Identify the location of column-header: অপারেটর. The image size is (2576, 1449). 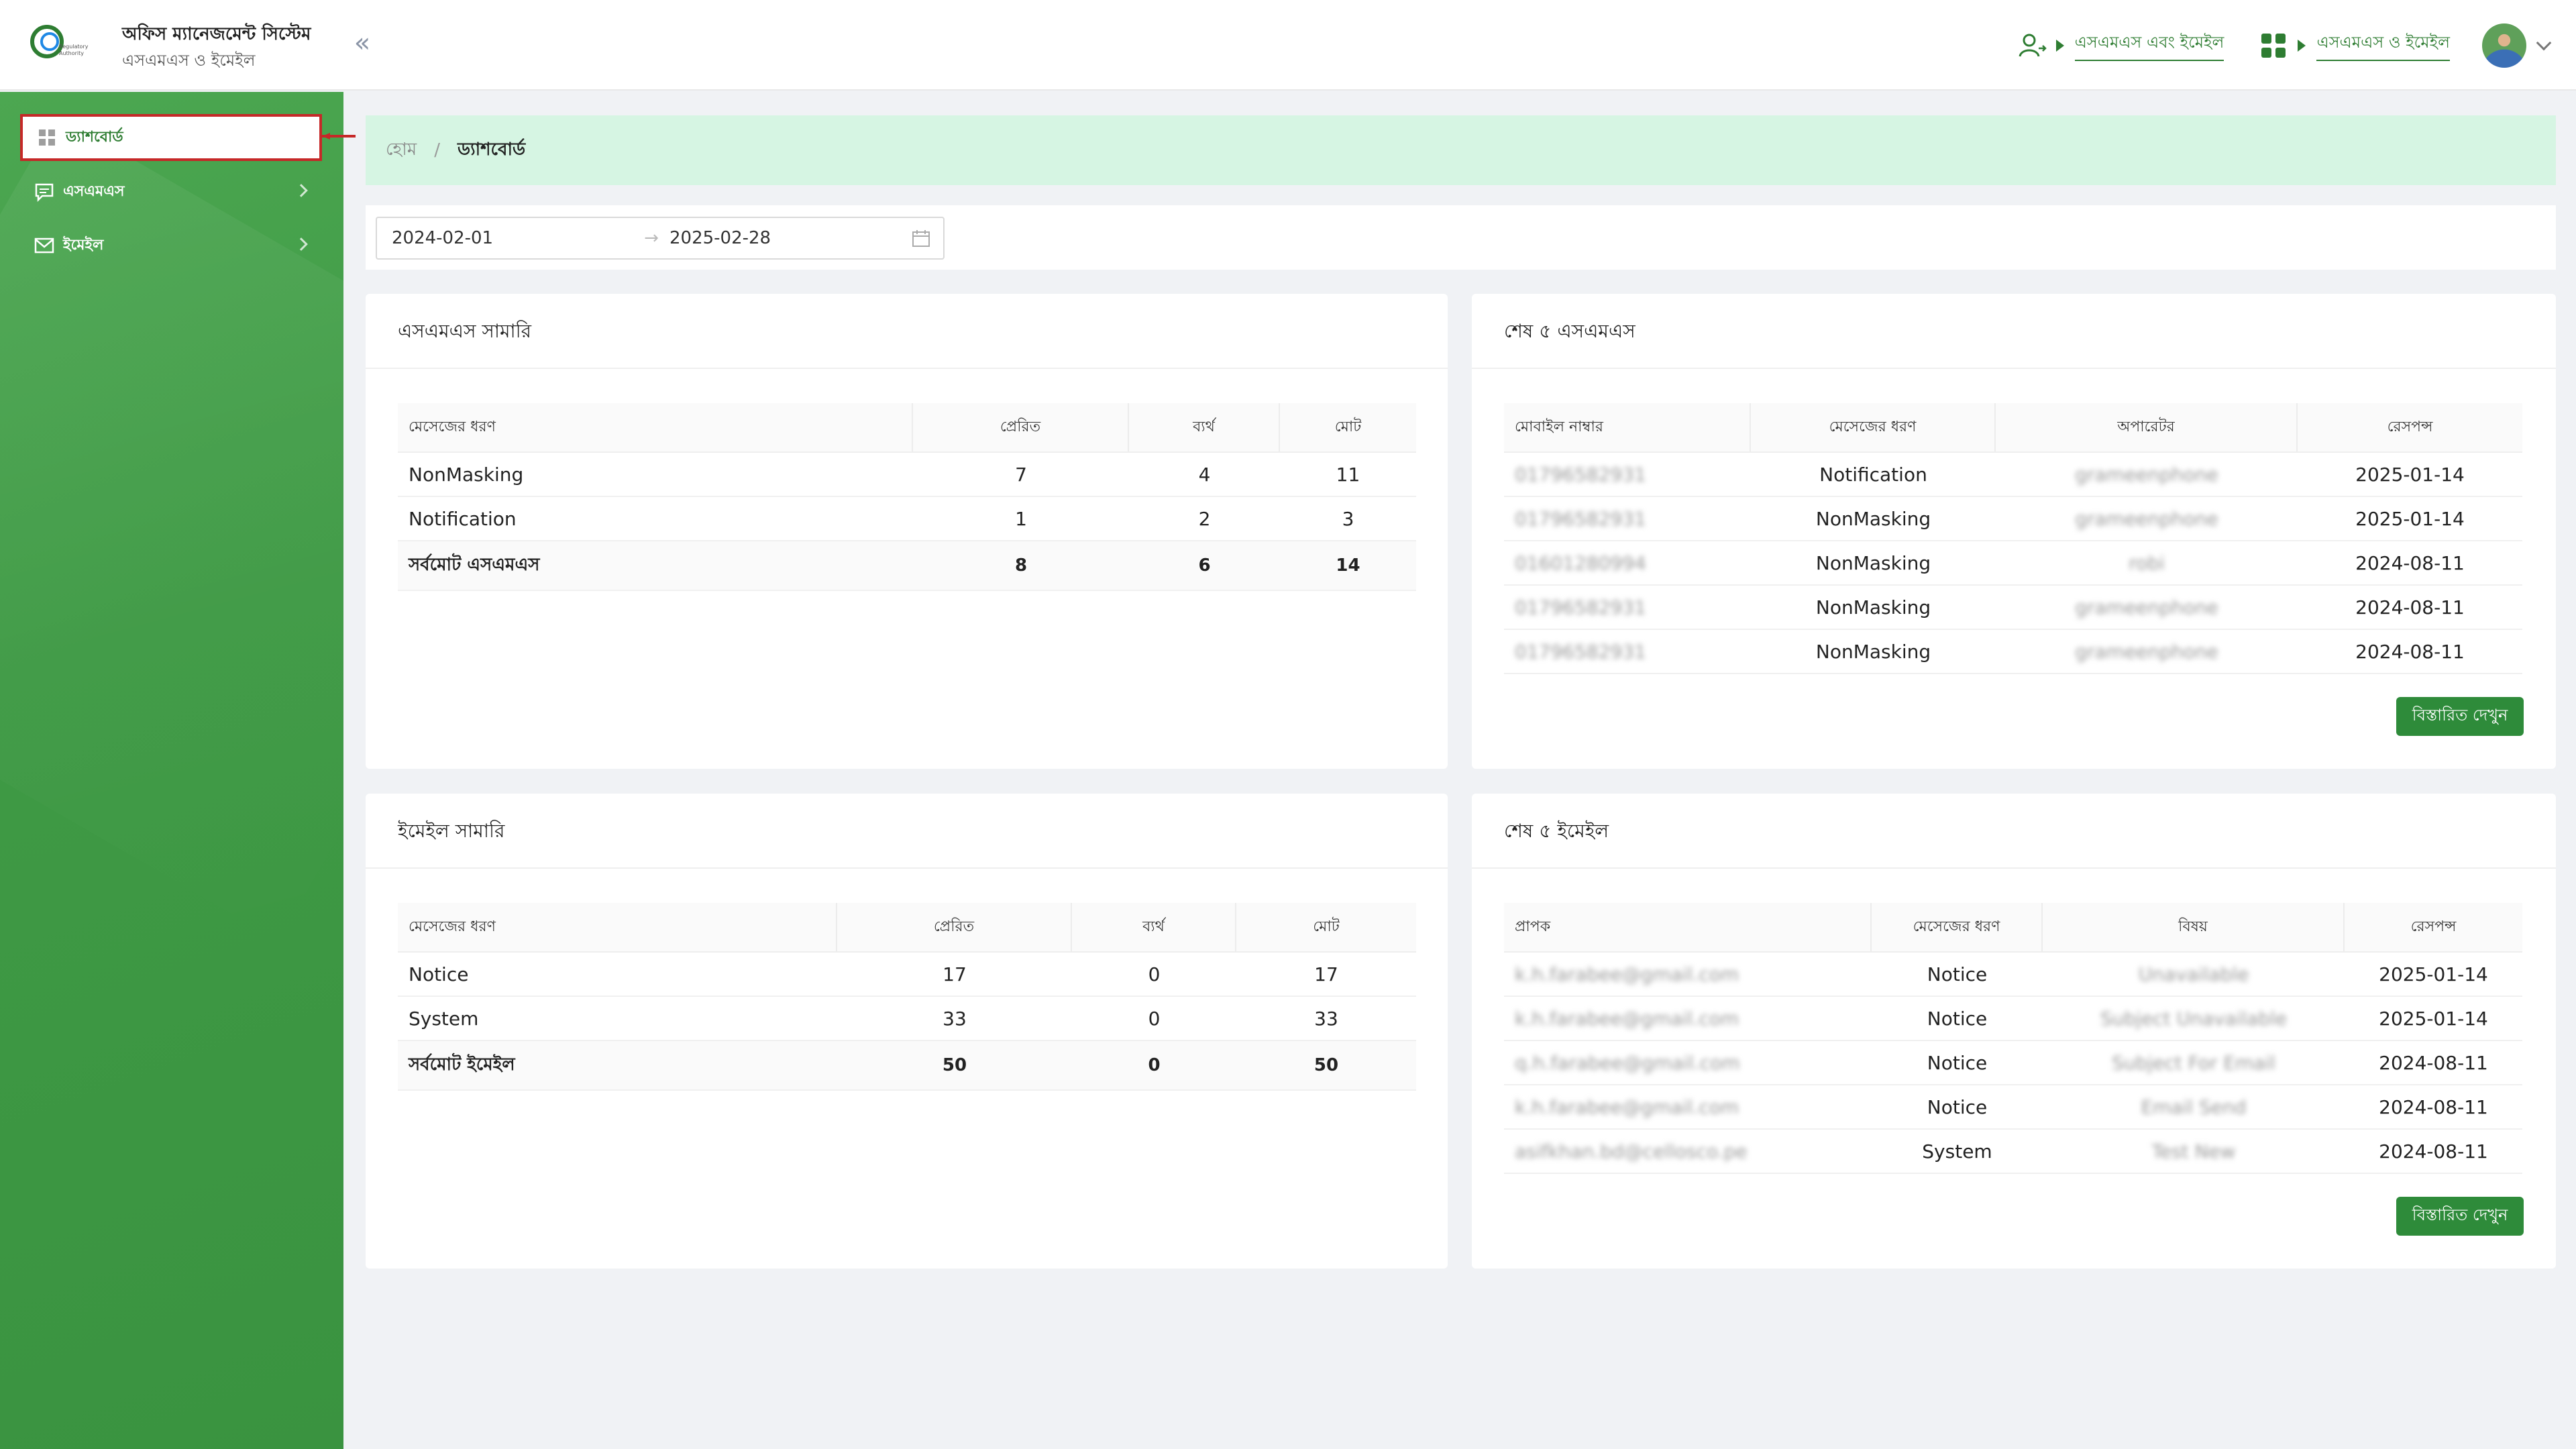
(2147, 427).